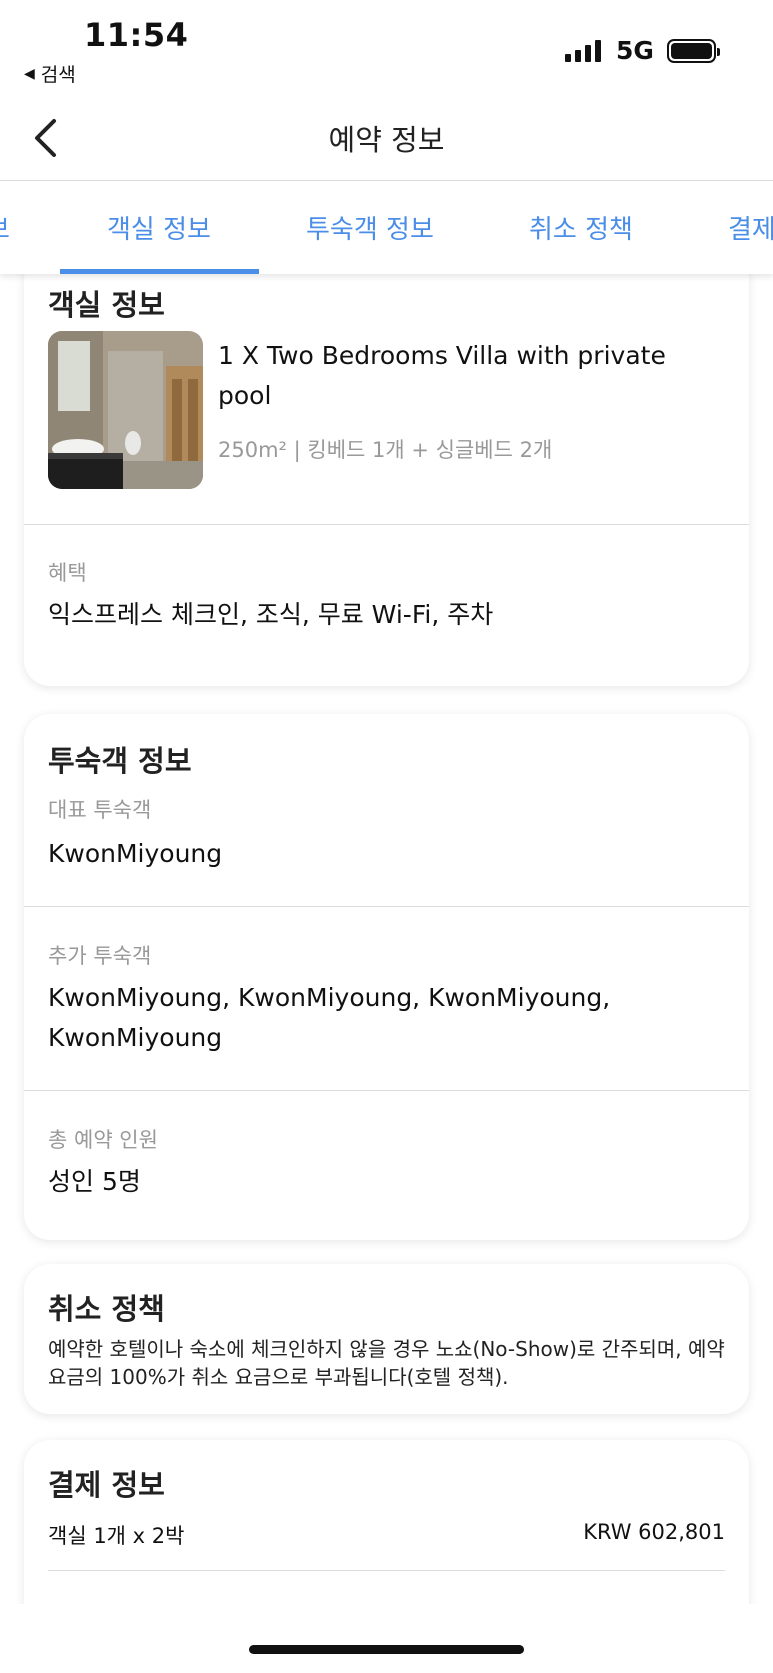 The width and height of the screenshot is (773, 1673). Describe the element at coordinates (116, 1536) in the screenshot. I see `payment-line-label: 객실 1개 x 2박` at that location.